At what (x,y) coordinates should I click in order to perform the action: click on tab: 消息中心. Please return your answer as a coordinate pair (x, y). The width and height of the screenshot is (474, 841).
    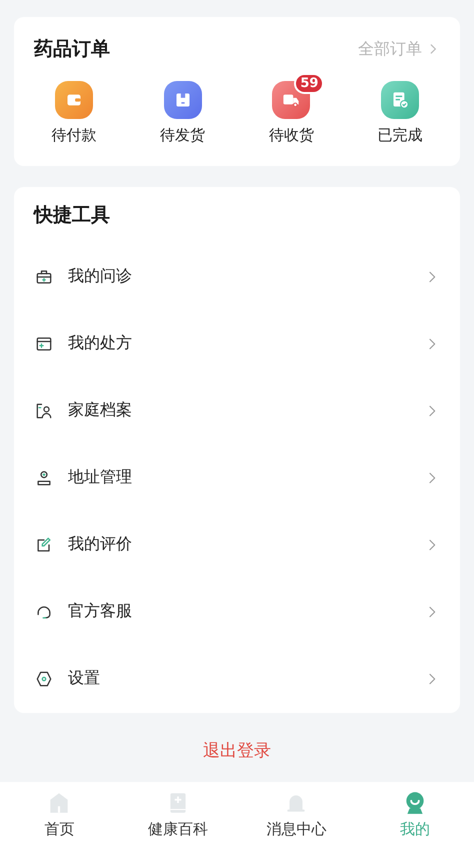
    Looking at the image, I should click on (296, 811).